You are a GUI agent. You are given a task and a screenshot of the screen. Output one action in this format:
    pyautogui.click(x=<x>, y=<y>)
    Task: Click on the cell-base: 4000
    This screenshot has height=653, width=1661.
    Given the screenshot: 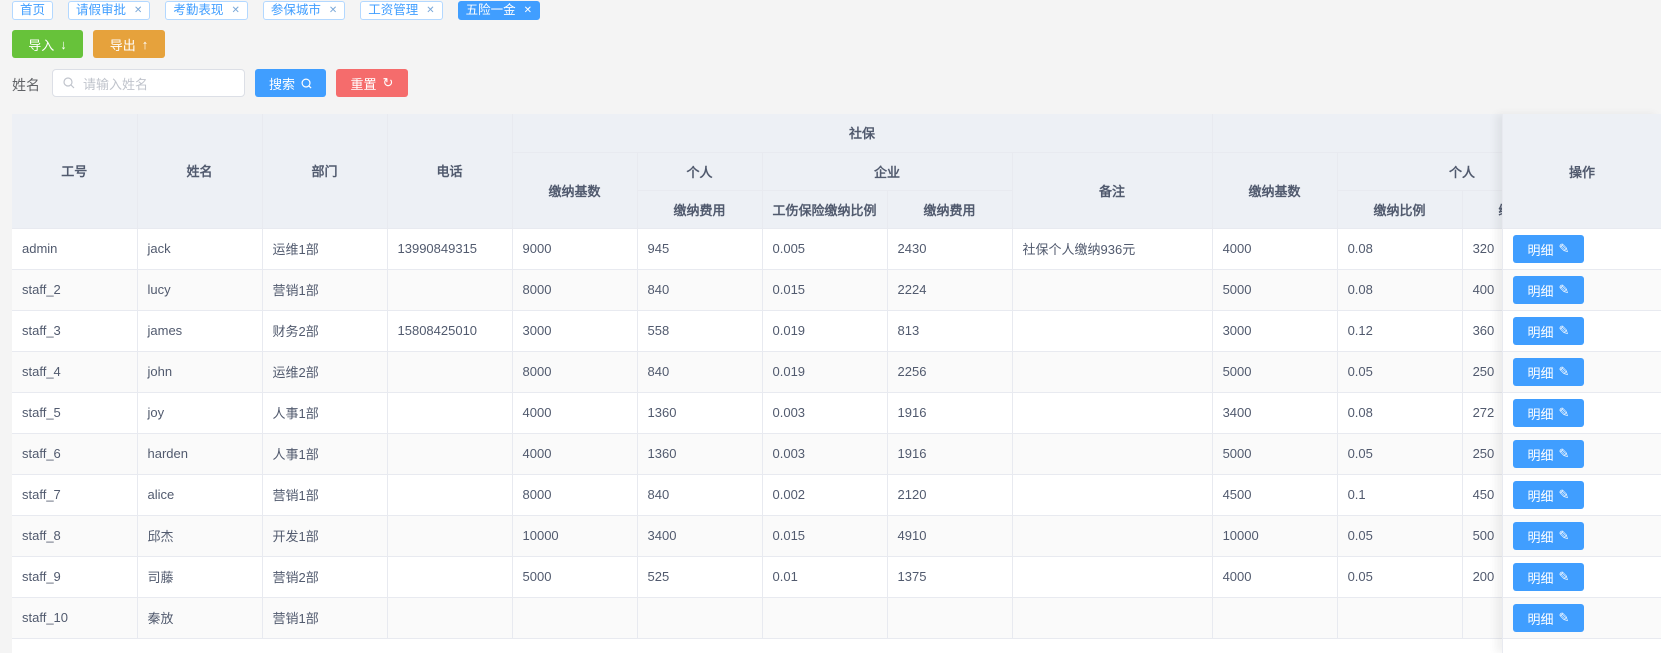 What is the action you would take?
    pyautogui.click(x=575, y=413)
    